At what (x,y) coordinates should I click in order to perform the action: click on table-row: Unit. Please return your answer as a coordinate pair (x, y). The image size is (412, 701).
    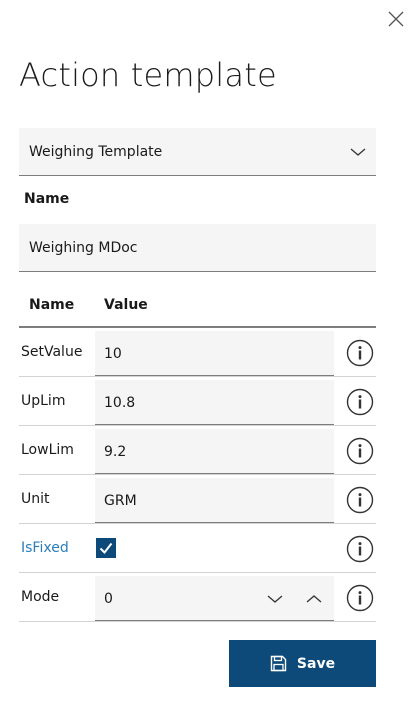
    Looking at the image, I should click on (197, 499).